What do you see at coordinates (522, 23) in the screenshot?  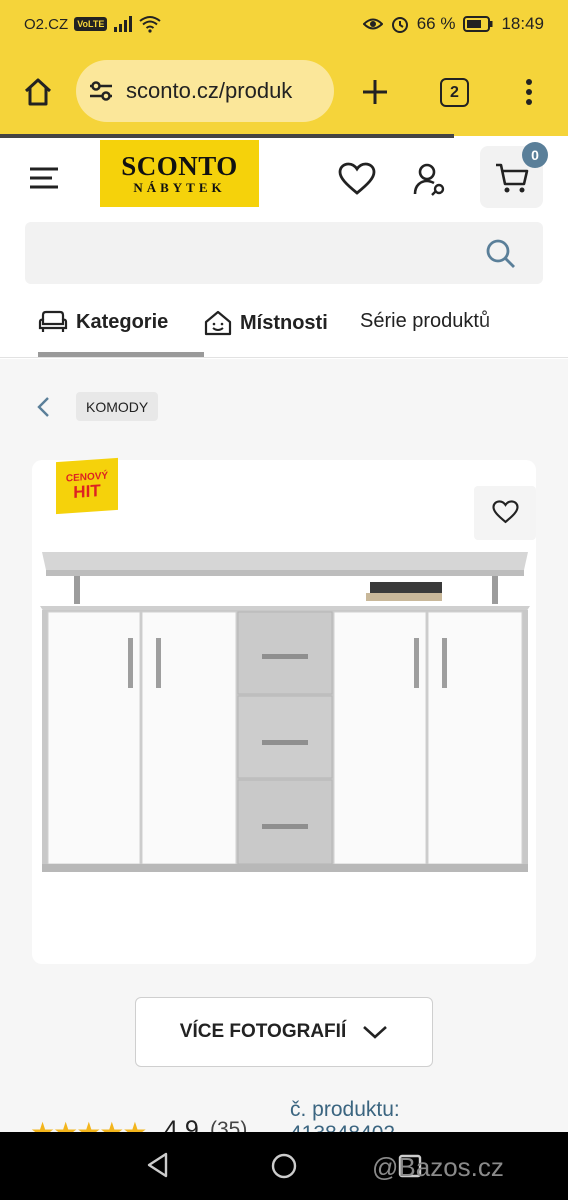 I see `clock: 18:49` at bounding box center [522, 23].